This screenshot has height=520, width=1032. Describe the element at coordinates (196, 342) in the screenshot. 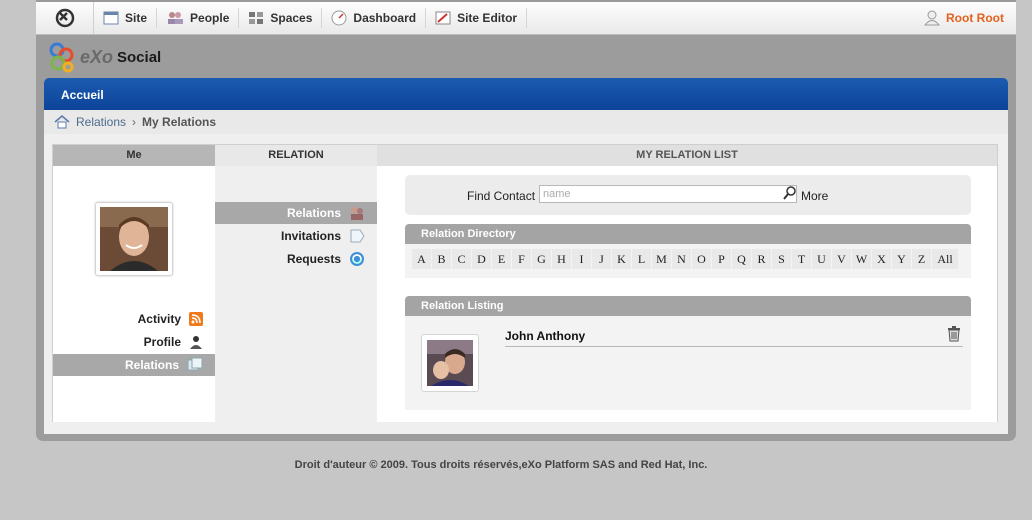

I see `profile-icon` at that location.